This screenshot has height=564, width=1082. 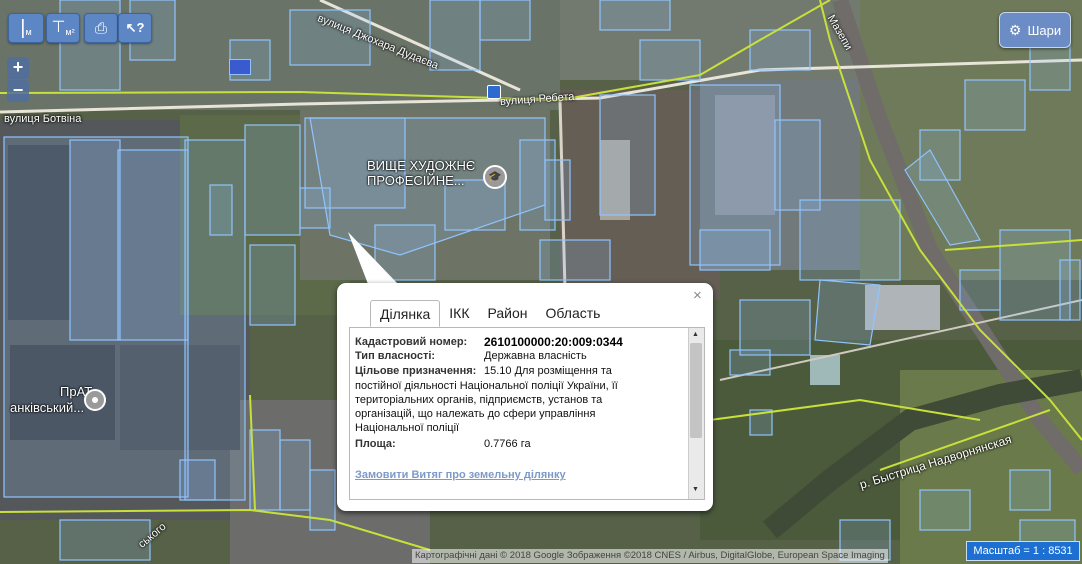 I want to click on poi-label: ВИЩЕ ХУДОЖНЄ, so click(x=421, y=165).